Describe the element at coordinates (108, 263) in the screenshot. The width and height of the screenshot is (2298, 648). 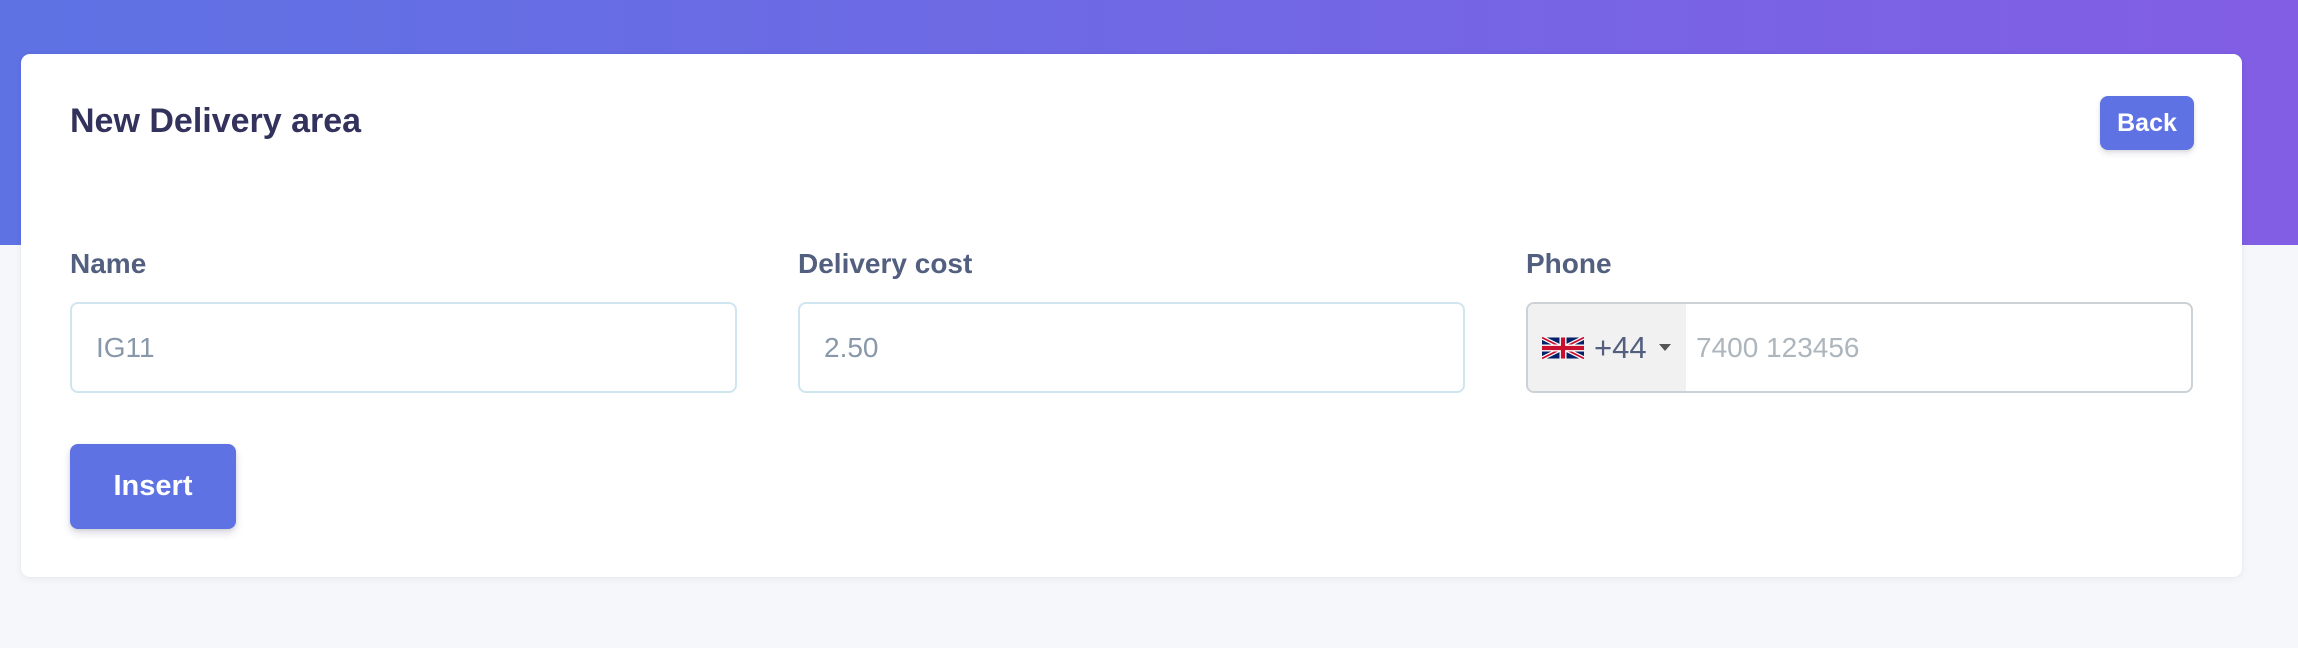
I see `name-label: Name` at that location.